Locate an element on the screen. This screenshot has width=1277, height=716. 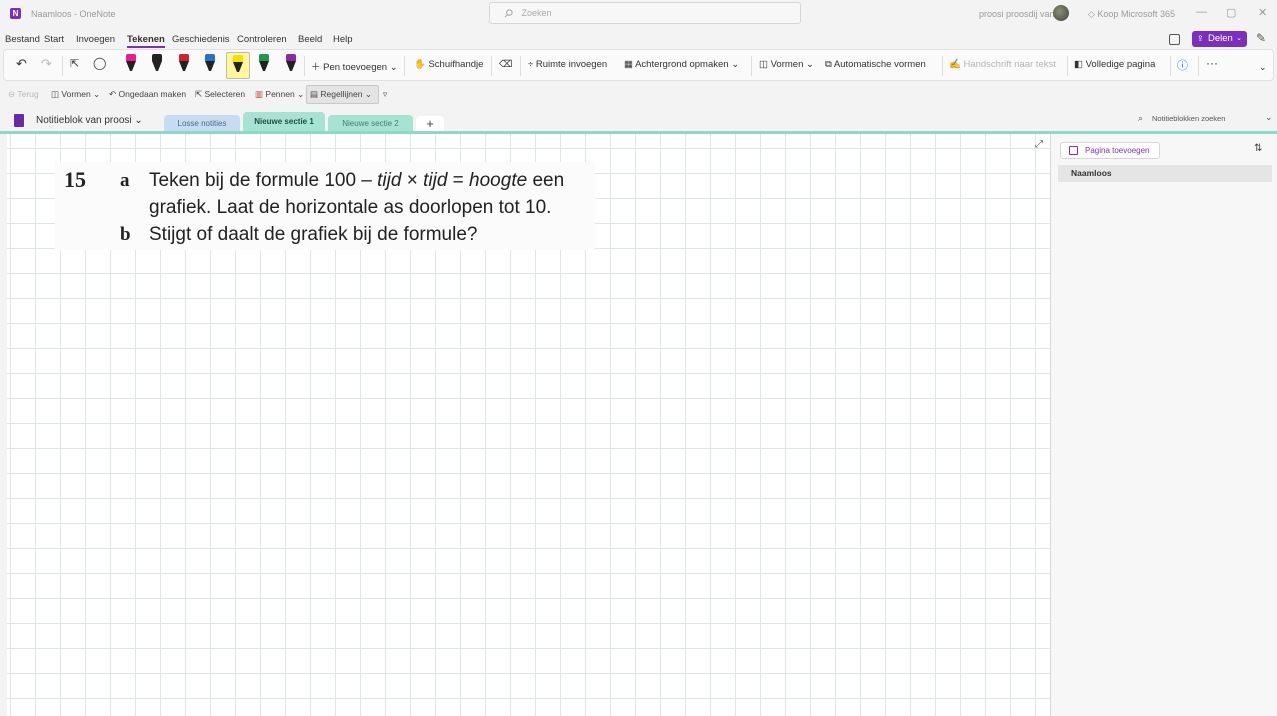
search-placeholder: Zoeken is located at coordinates (536, 13).